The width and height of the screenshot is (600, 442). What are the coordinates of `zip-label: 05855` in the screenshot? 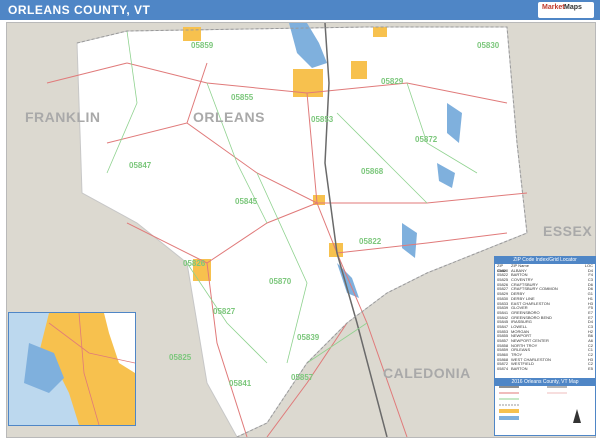 It's located at (242, 97).